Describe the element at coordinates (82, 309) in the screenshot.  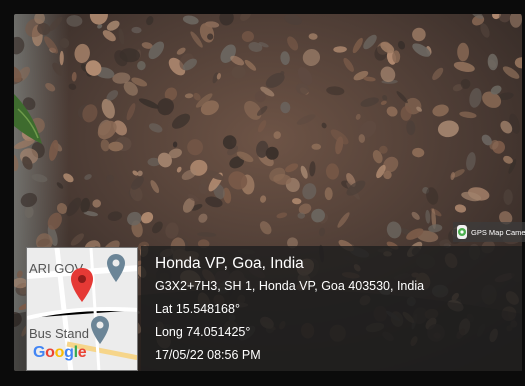
I see `map-thumbnail: ARI GOV Bus Stand Google` at that location.